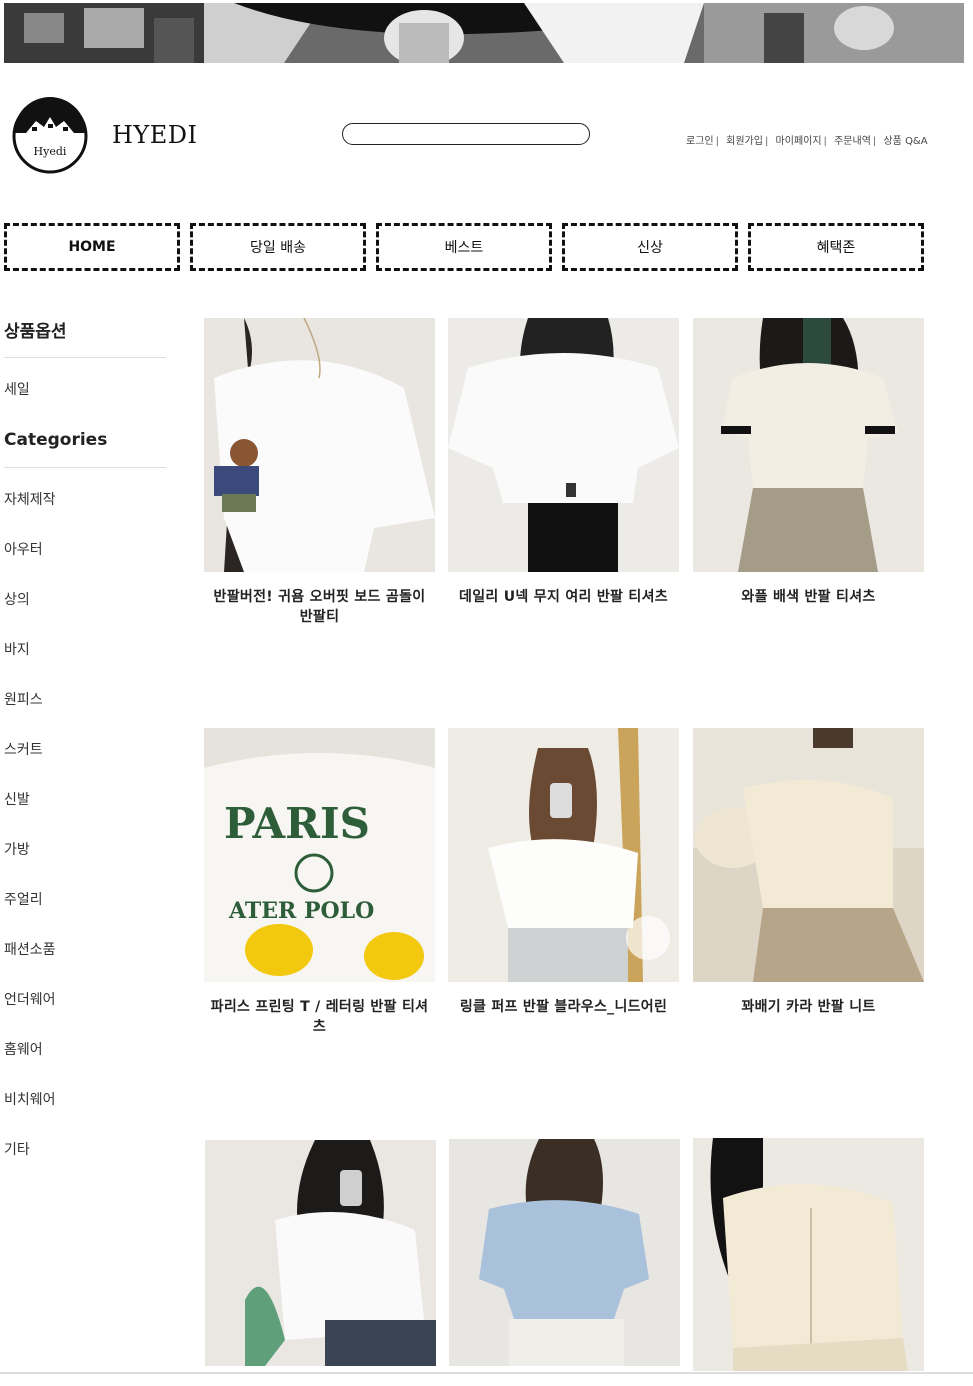 This screenshot has width=973, height=1386. Describe the element at coordinates (563, 1007) in the screenshot. I see `product-name: 링클 퍼프 반팔 블라우스_니드어린` at that location.